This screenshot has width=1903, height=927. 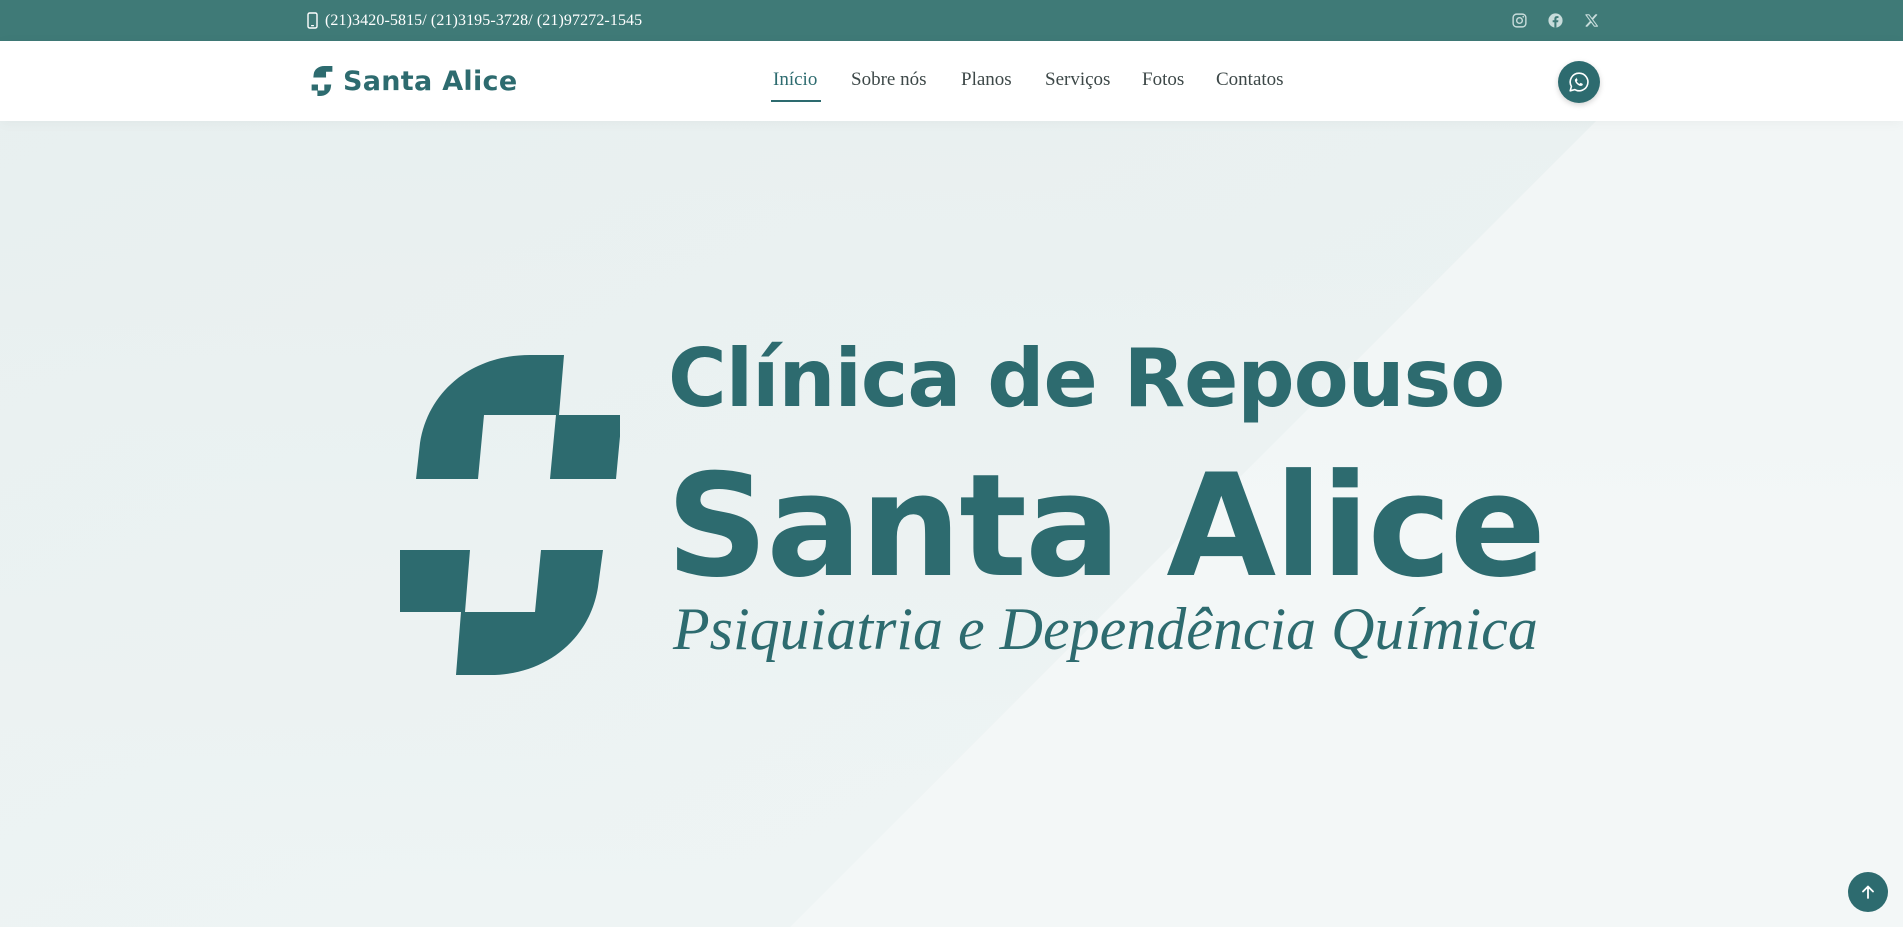 I want to click on nav-item-contatos: Contatos, so click(x=1250, y=80).